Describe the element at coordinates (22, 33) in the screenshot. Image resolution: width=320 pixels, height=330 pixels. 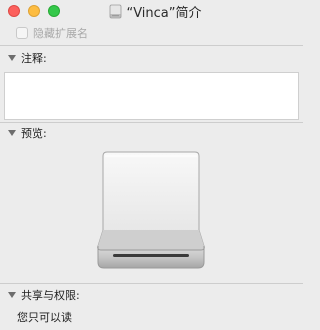
I see `hide-extension-checkbox` at that location.